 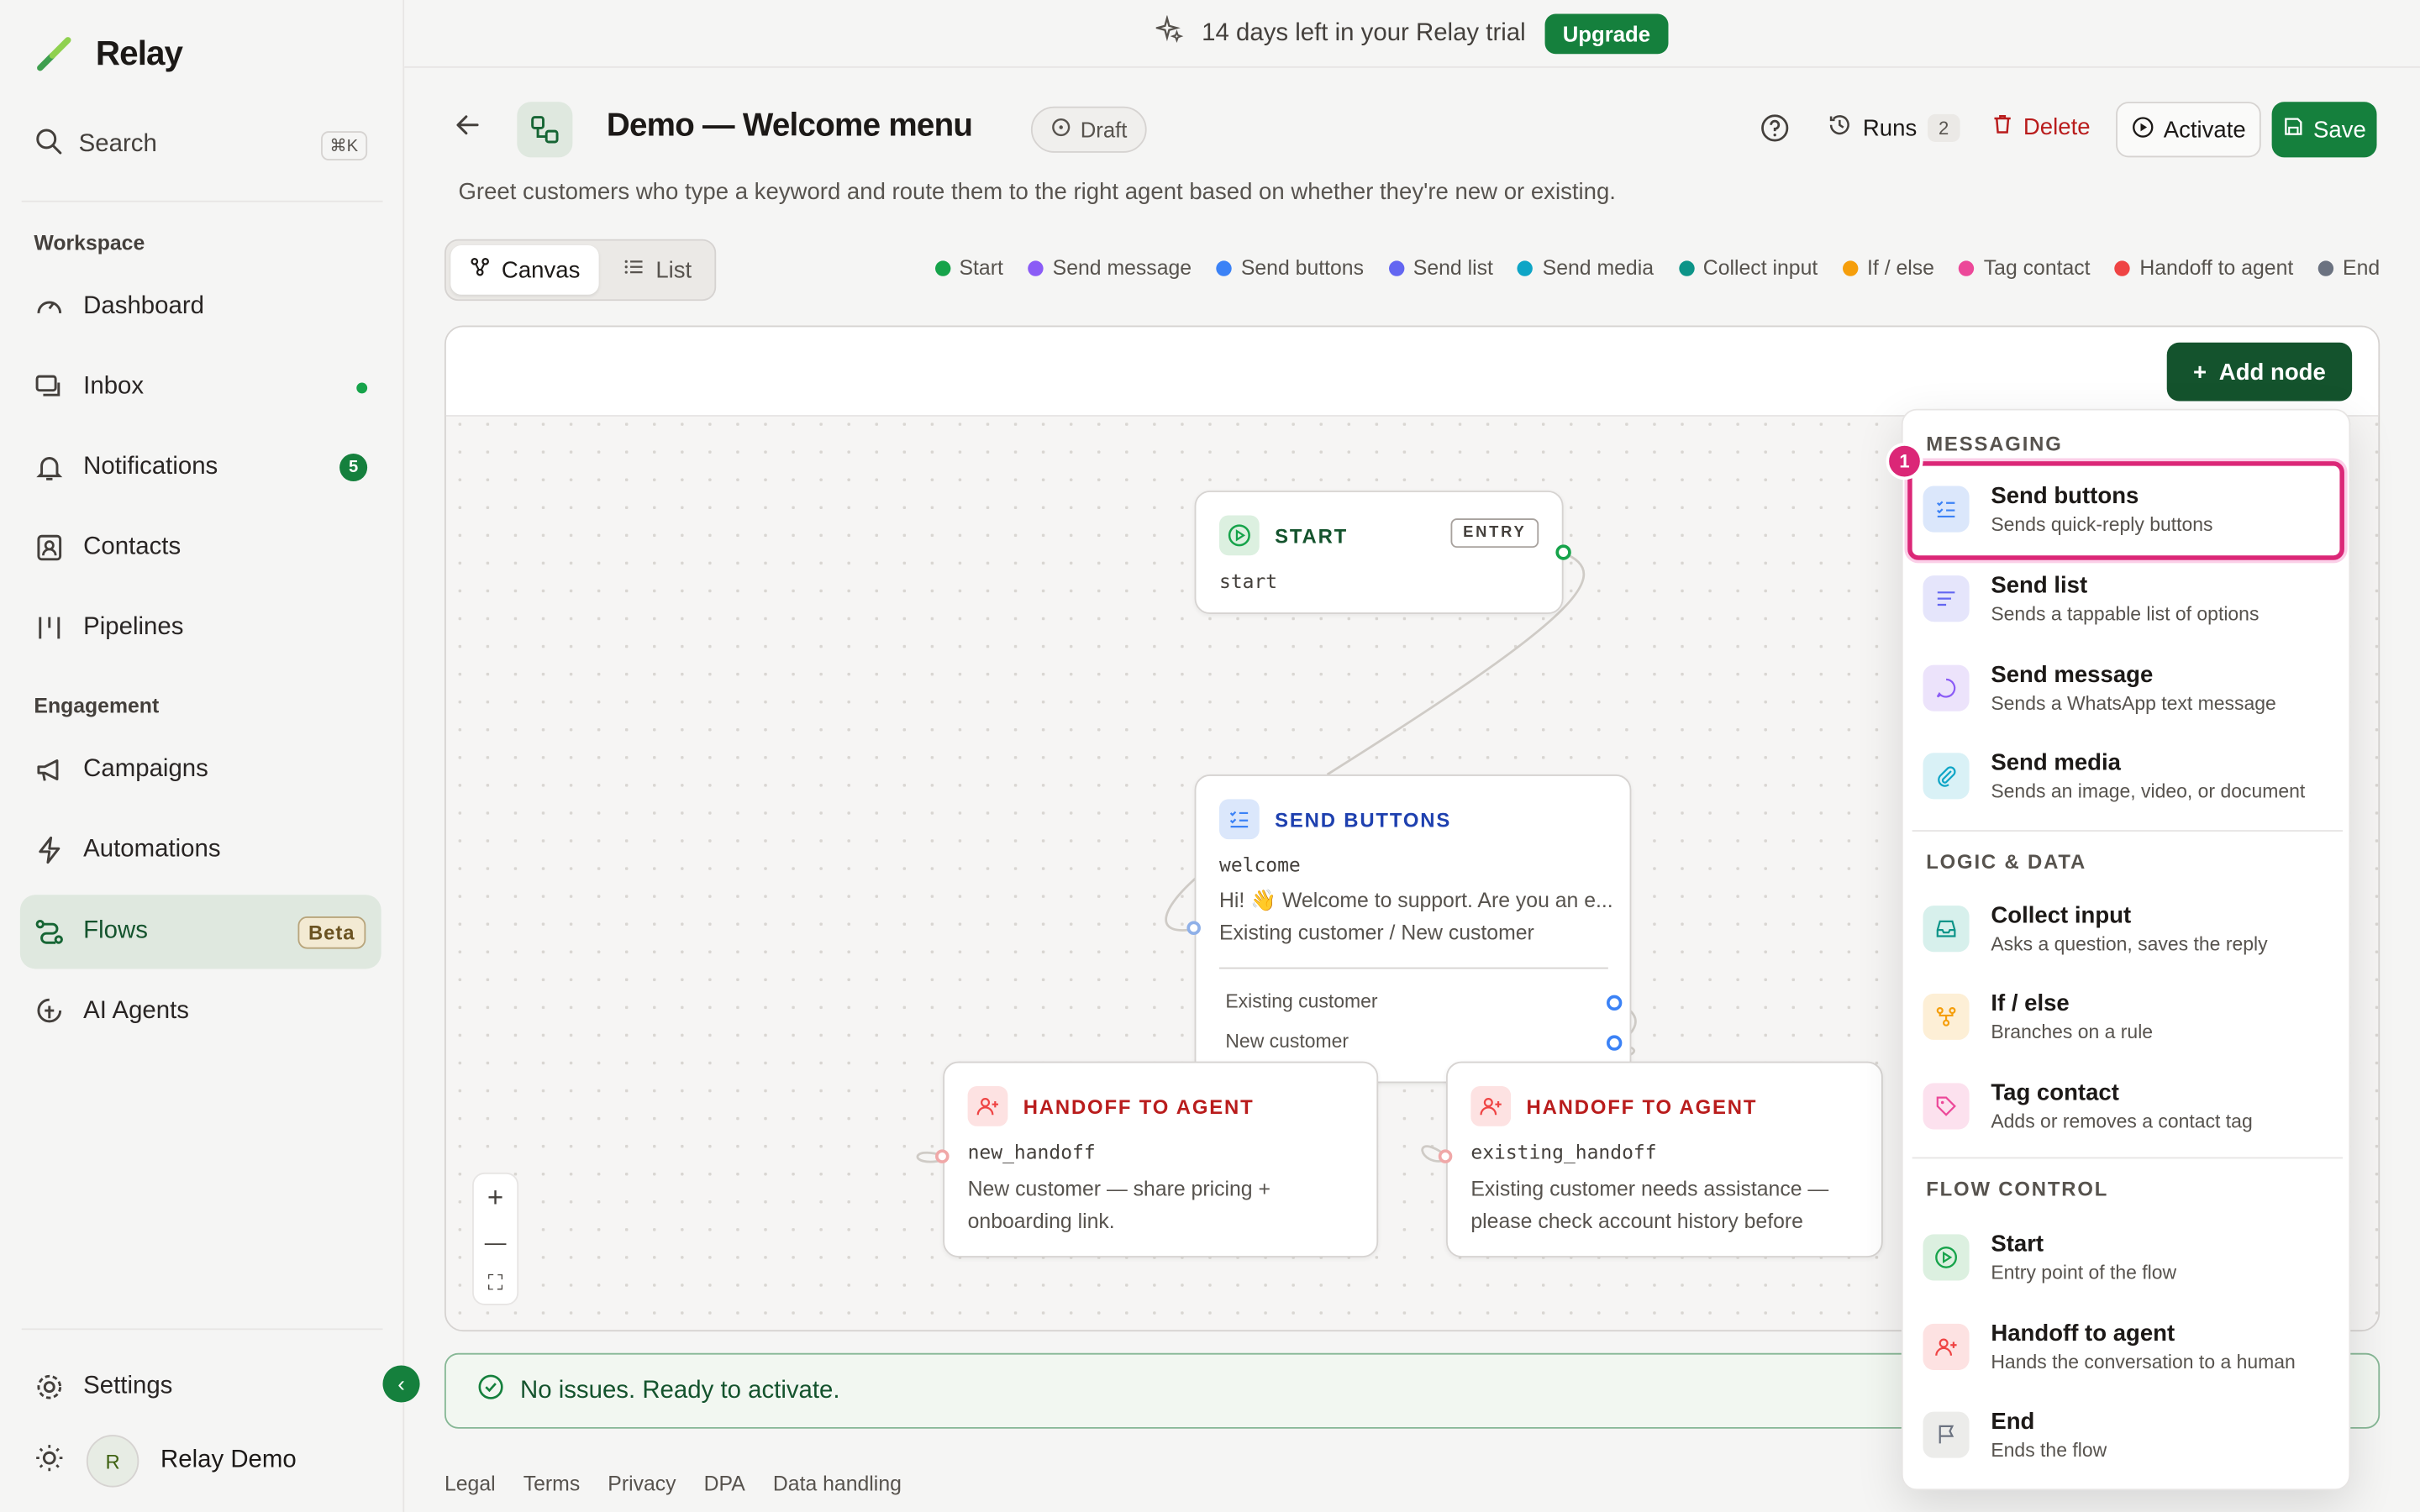 I want to click on save-button: Save, so click(x=2324, y=130).